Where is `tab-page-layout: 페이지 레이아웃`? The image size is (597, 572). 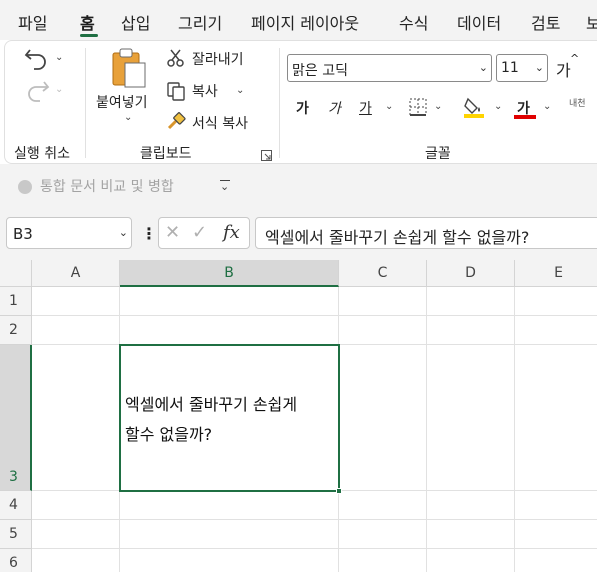 tab-page-layout: 페이지 레이아웃 is located at coordinates (305, 22).